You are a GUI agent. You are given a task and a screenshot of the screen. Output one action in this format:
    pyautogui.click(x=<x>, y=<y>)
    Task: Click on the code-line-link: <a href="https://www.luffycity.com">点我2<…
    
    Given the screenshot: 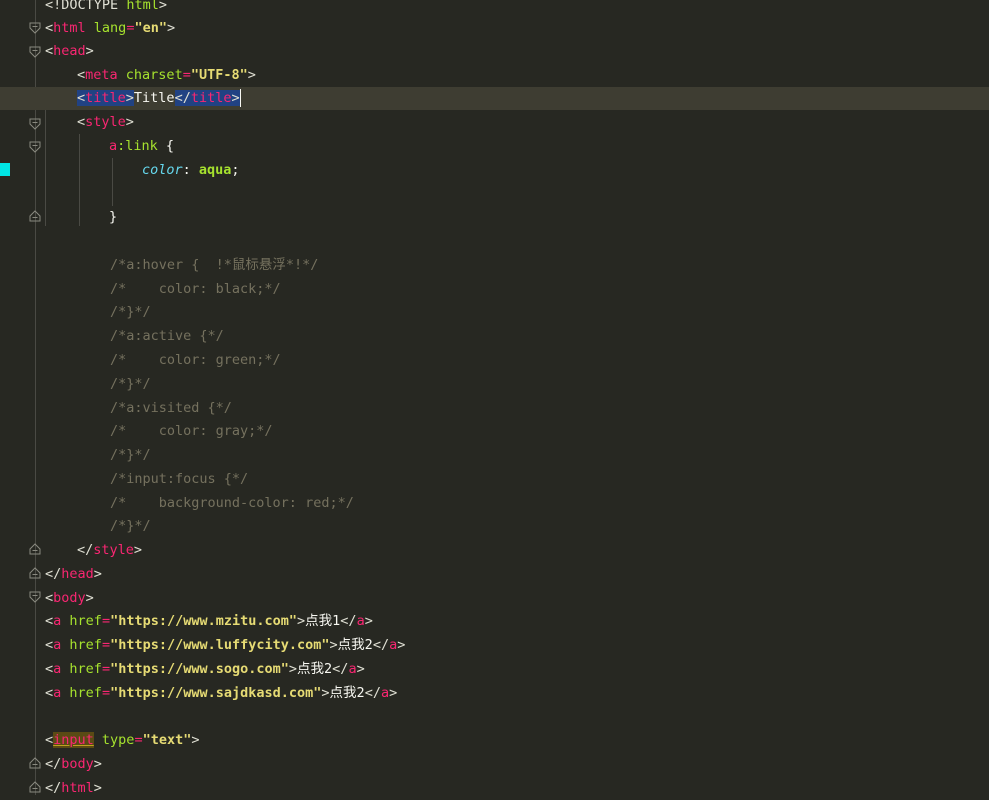 What is the action you would take?
    pyautogui.click(x=225, y=645)
    